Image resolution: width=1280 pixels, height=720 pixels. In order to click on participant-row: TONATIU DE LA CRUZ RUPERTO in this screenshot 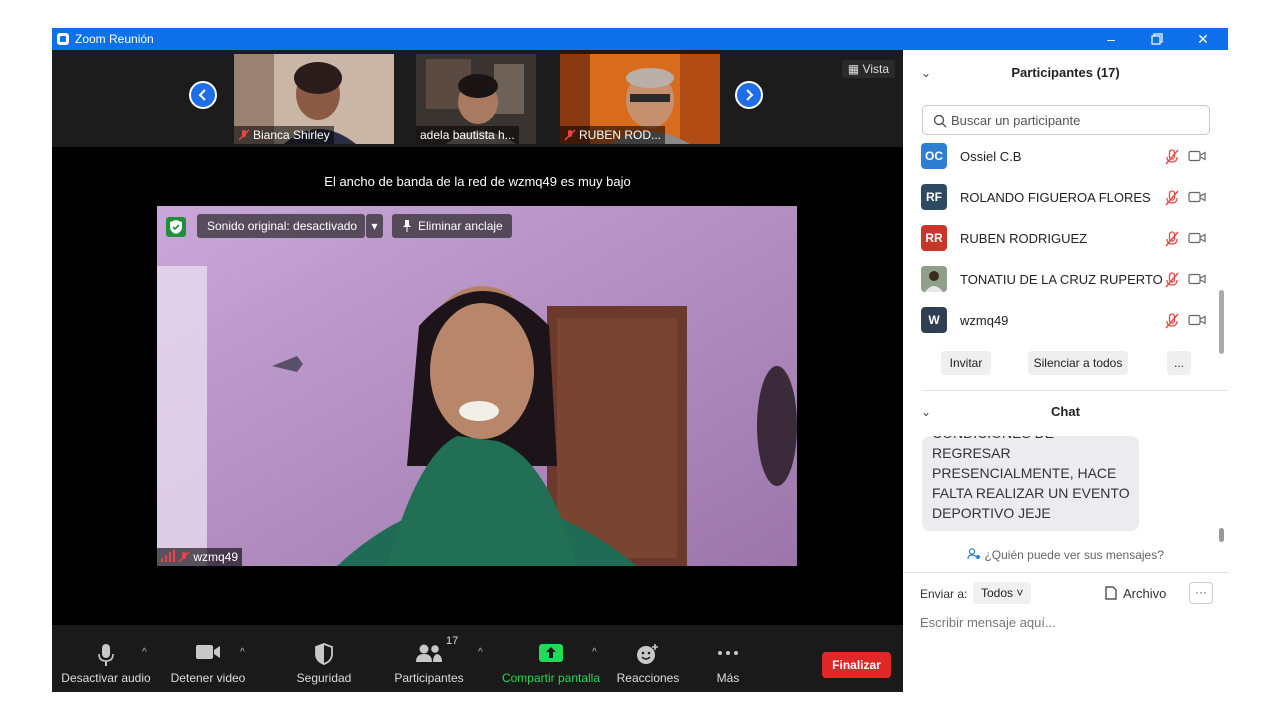, I will do `click(1065, 281)`.